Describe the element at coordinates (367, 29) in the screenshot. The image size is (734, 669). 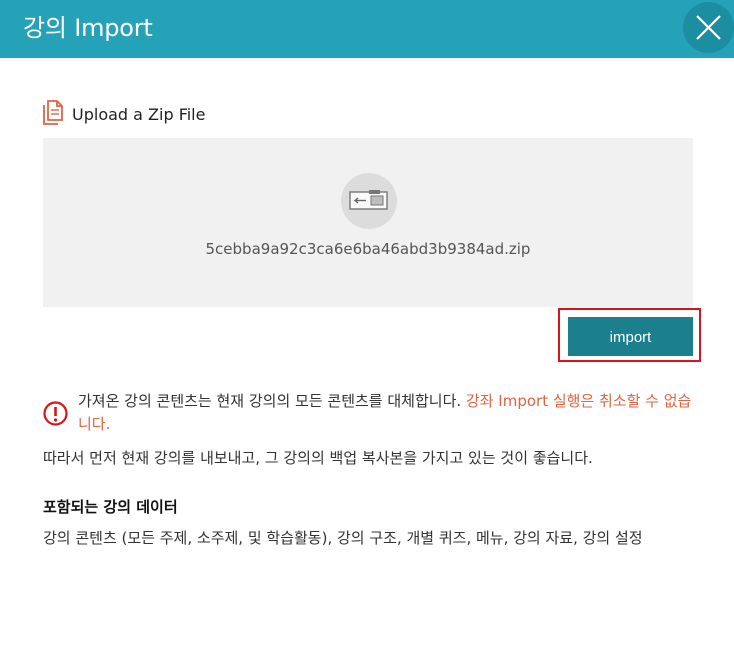
I see `dialog-header: 강의 Import` at that location.